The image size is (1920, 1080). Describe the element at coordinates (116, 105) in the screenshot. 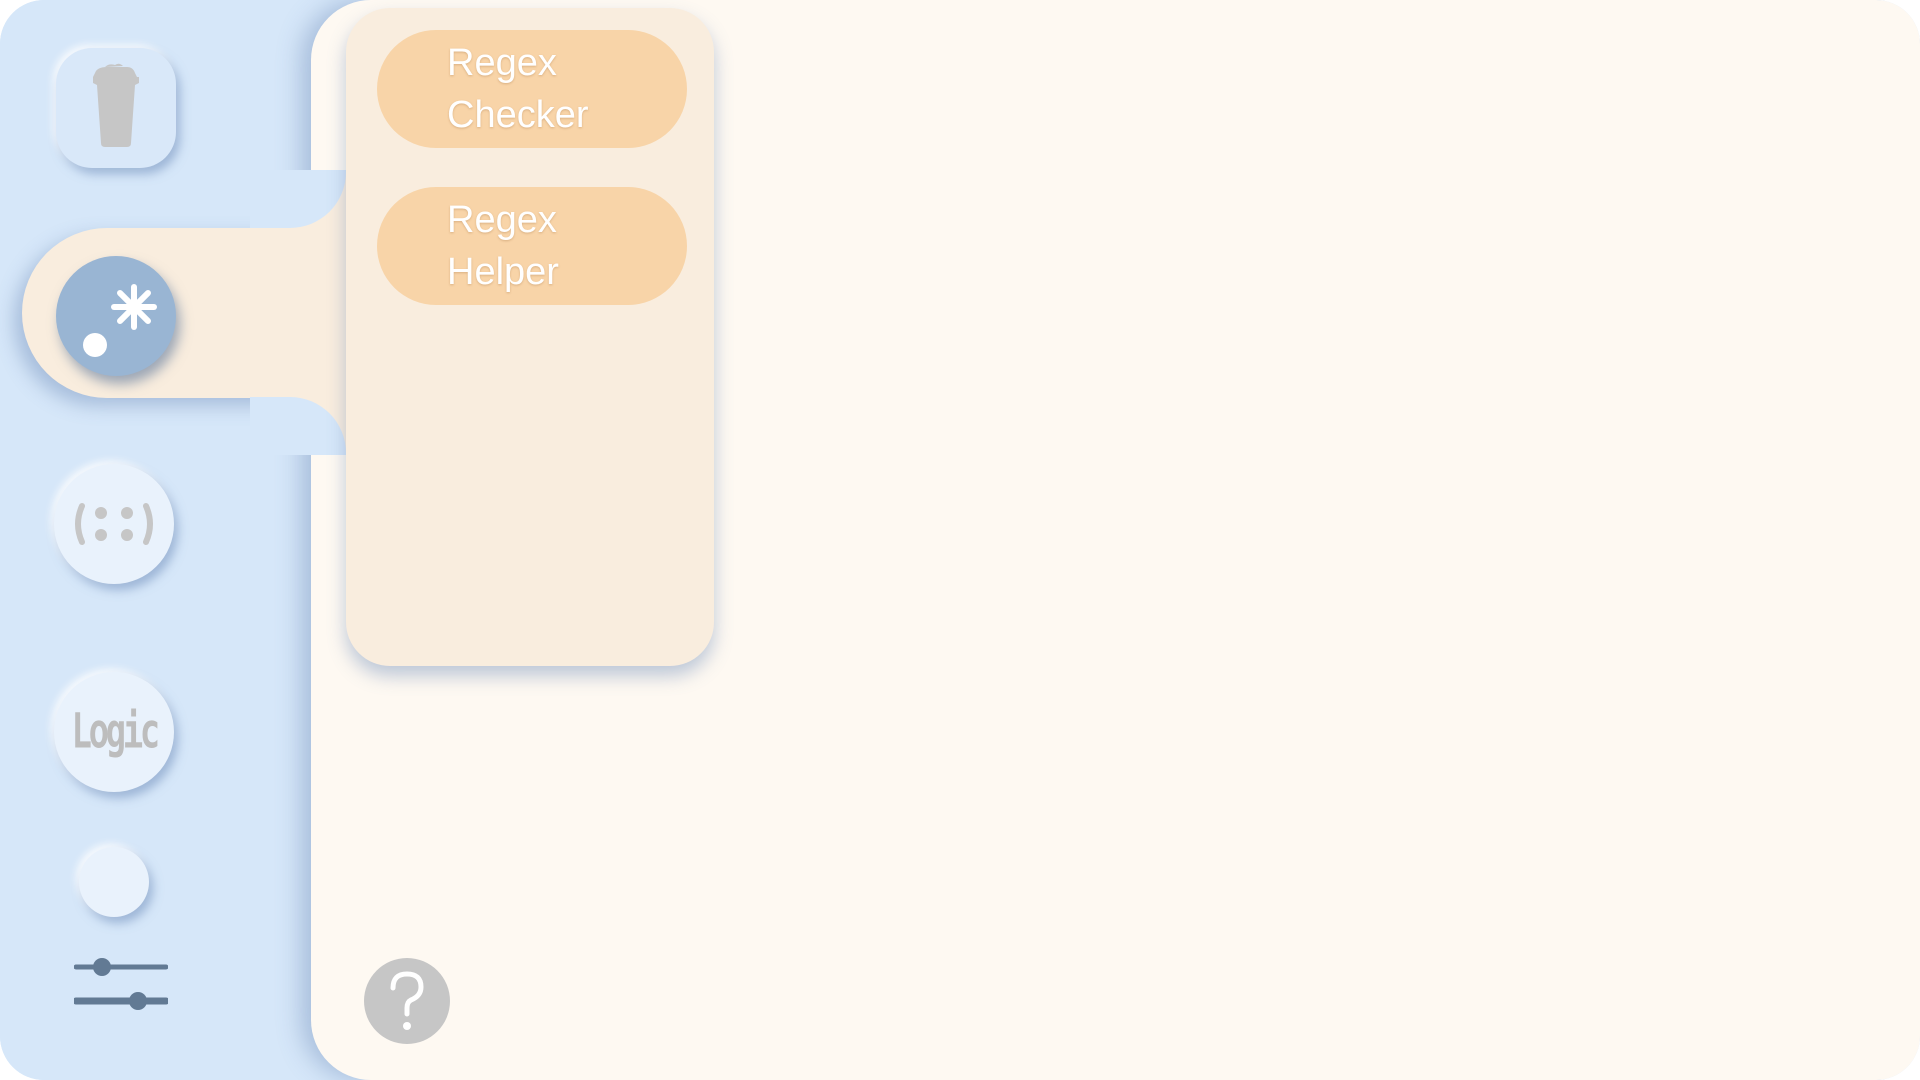

I see `trash-icon` at that location.